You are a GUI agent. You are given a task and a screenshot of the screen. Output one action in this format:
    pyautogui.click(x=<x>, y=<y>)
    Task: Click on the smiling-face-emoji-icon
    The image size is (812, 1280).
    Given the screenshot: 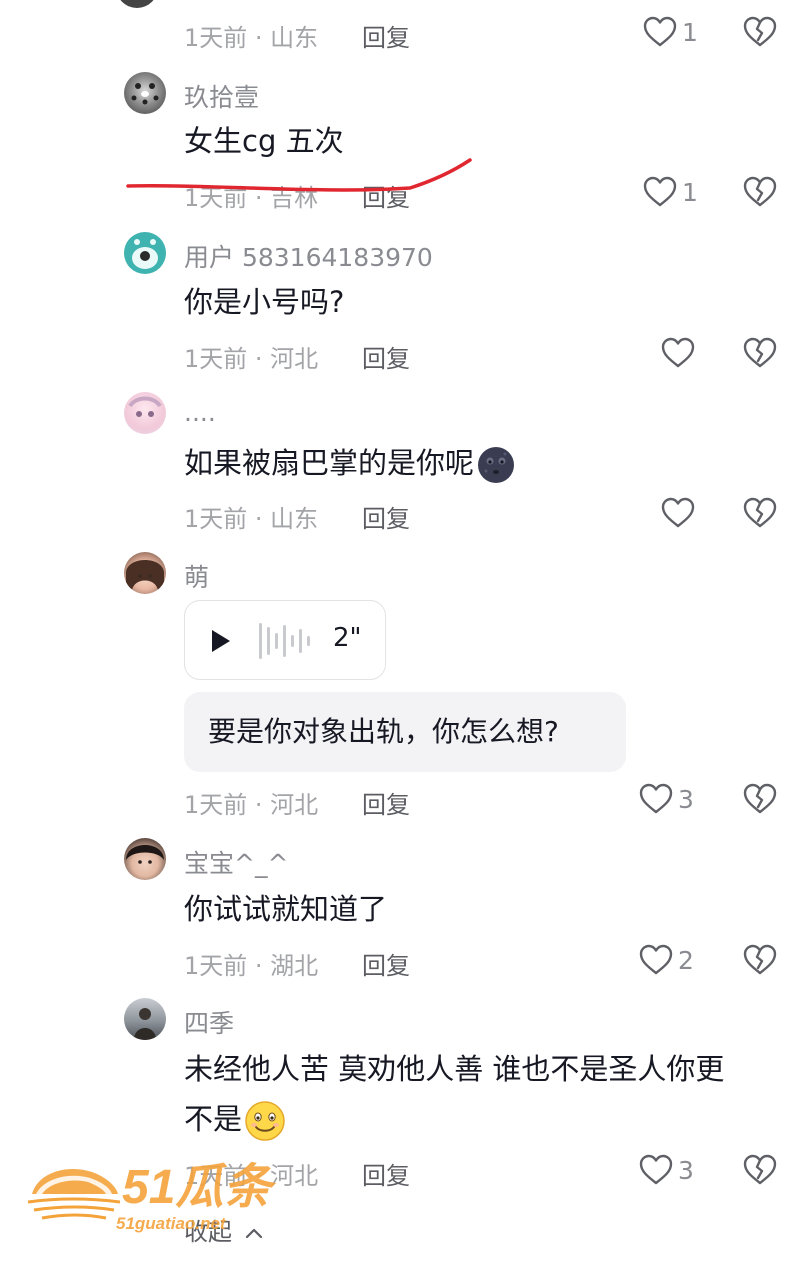 What is the action you would take?
    pyautogui.click(x=265, y=1121)
    